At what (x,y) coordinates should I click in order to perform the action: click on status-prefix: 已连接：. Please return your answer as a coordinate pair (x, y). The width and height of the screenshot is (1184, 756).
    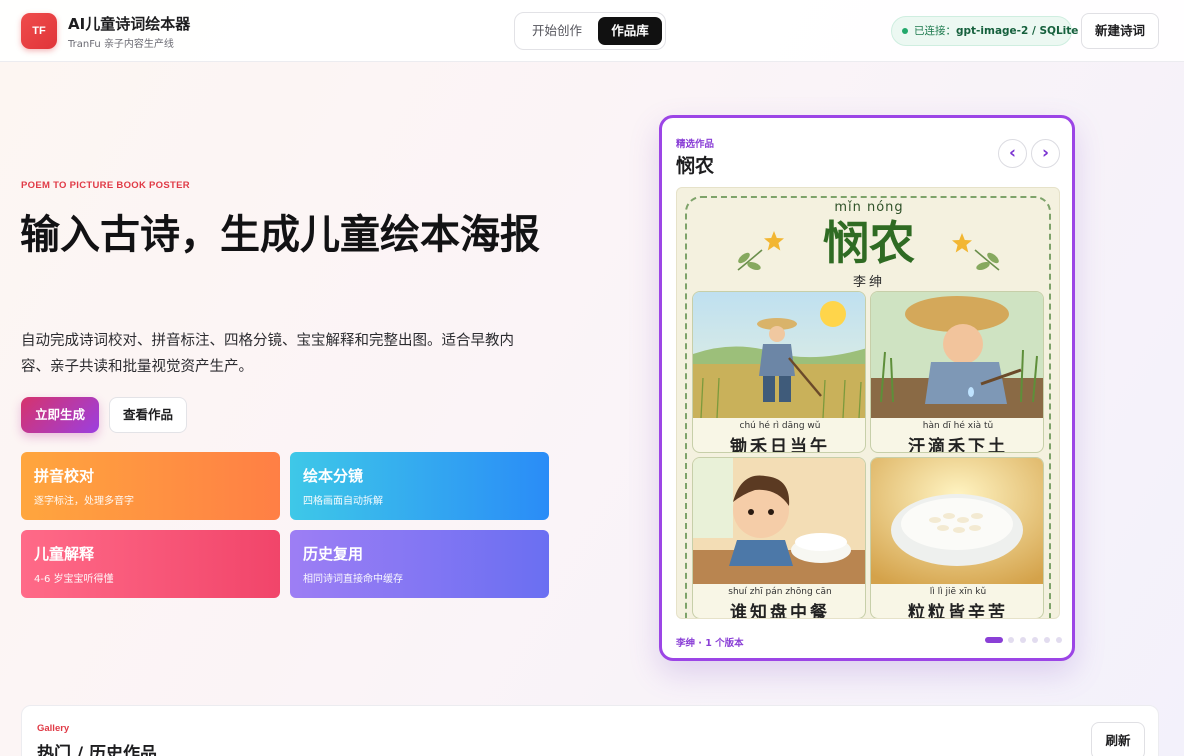
    Looking at the image, I should click on (935, 31).